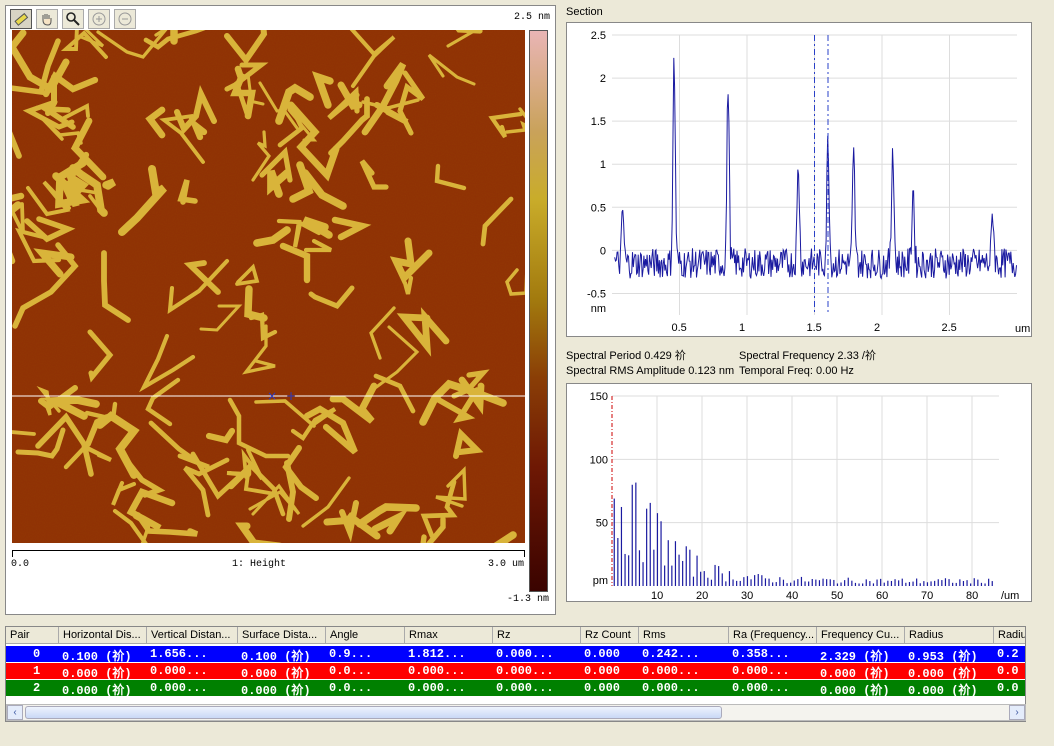  Describe the element at coordinates (598, 122) in the screenshot. I see `y-tick-label: 1.5` at that location.